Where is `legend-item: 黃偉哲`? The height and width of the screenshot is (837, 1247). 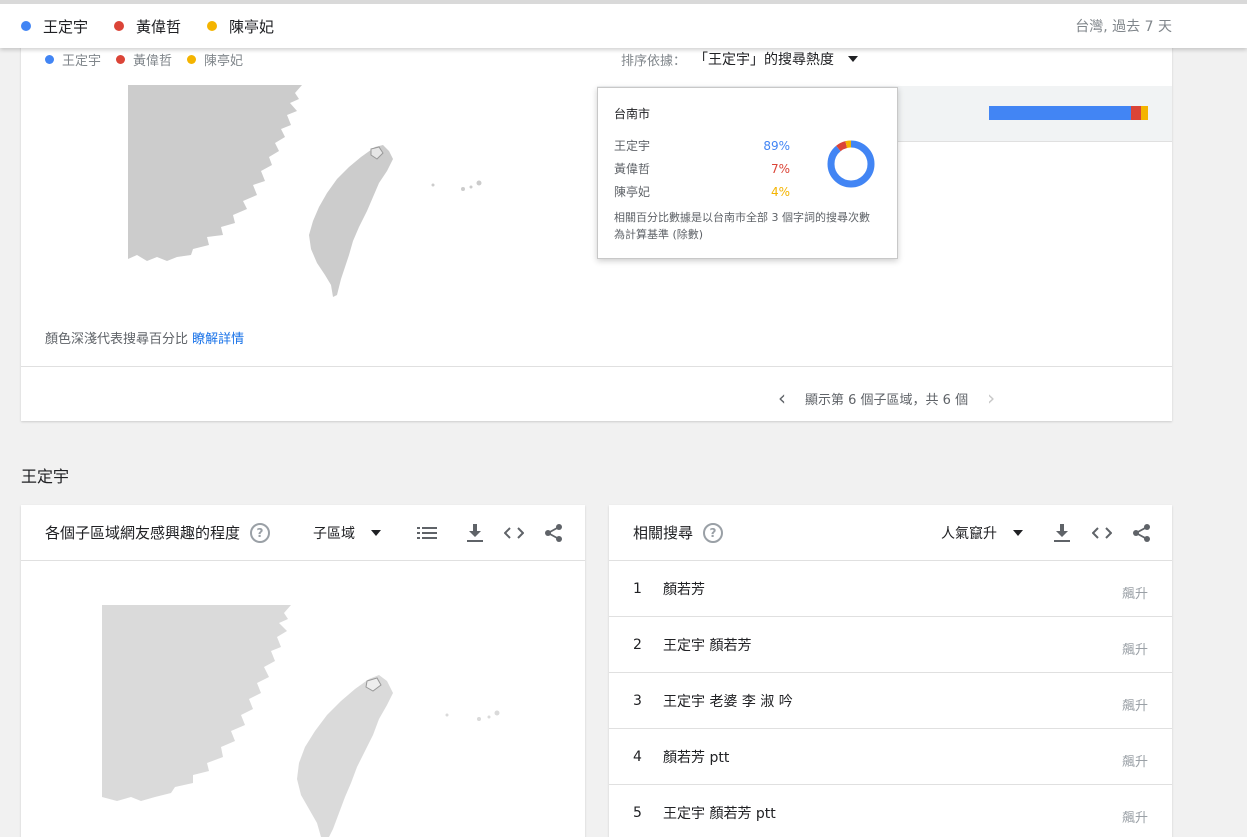
legend-item: 黃偉哲 is located at coordinates (144, 59).